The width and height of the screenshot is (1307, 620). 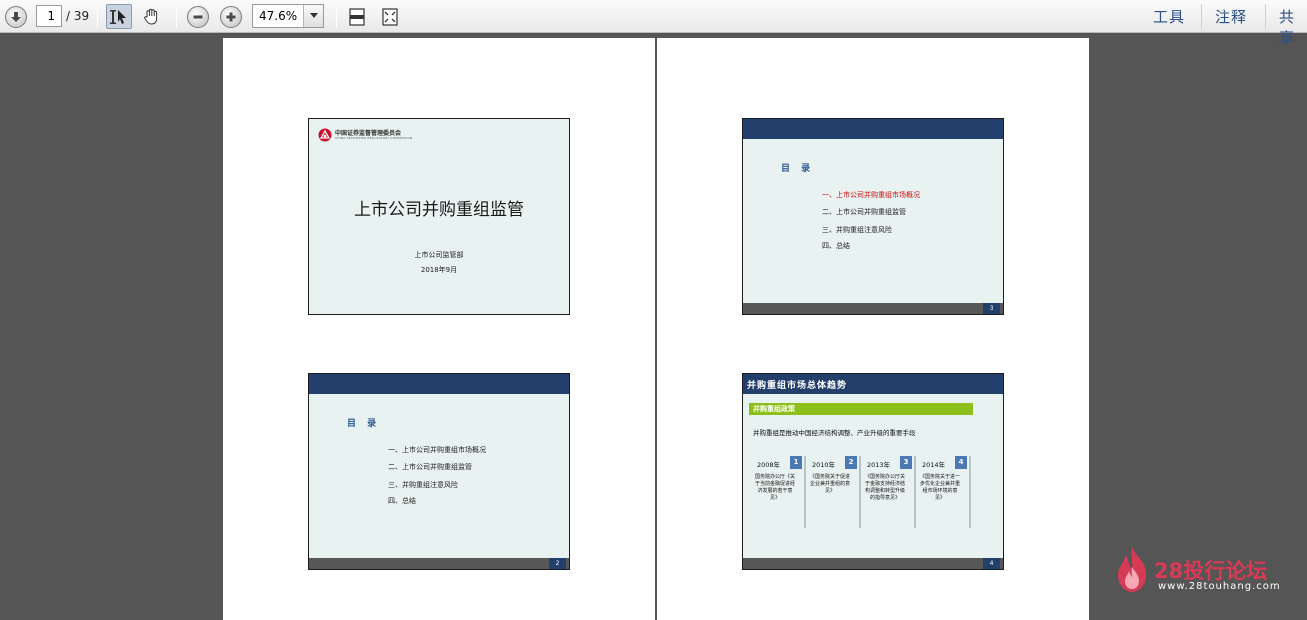 I want to click on share-menu: 共享, so click(x=1293, y=27).